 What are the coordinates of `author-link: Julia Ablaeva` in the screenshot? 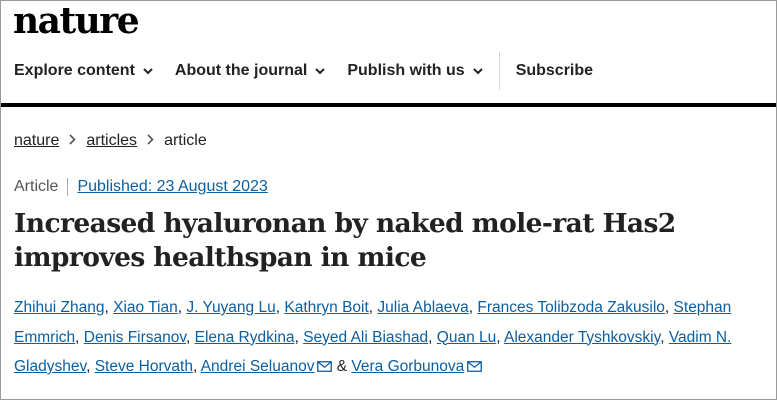 It's located at (422, 307).